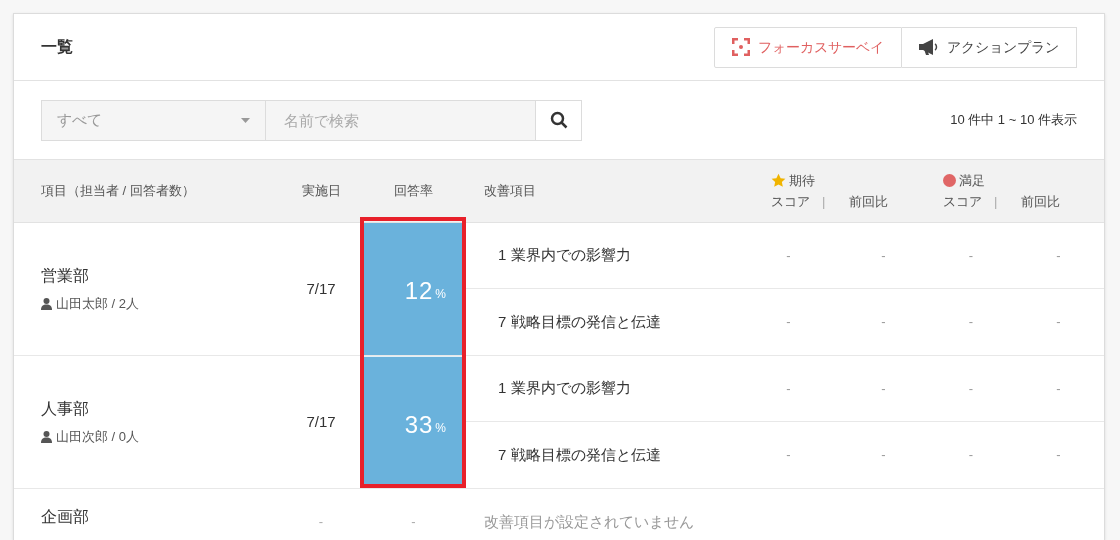  What do you see at coordinates (413, 522) in the screenshot?
I see `response-rate-cell-text: -` at bounding box center [413, 522].